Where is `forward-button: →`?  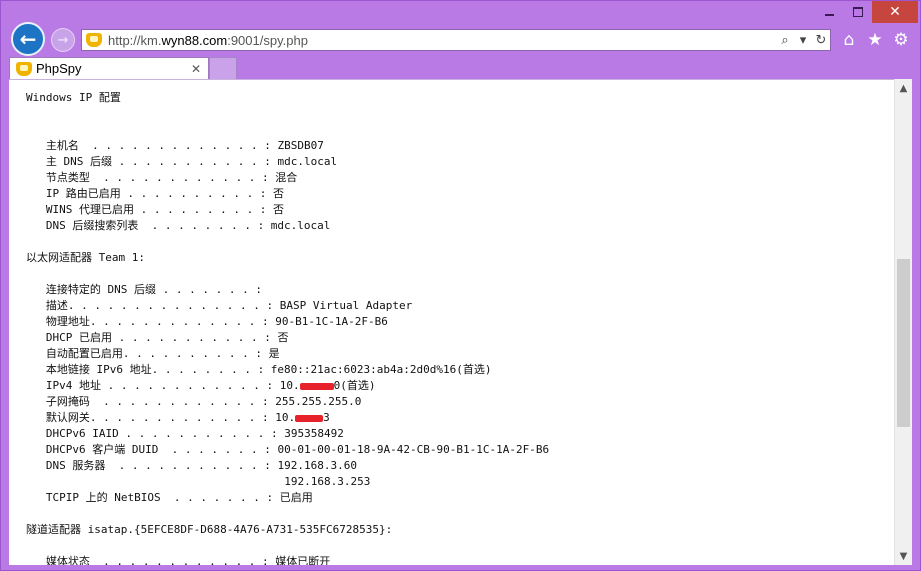
forward-button: → is located at coordinates (63, 40).